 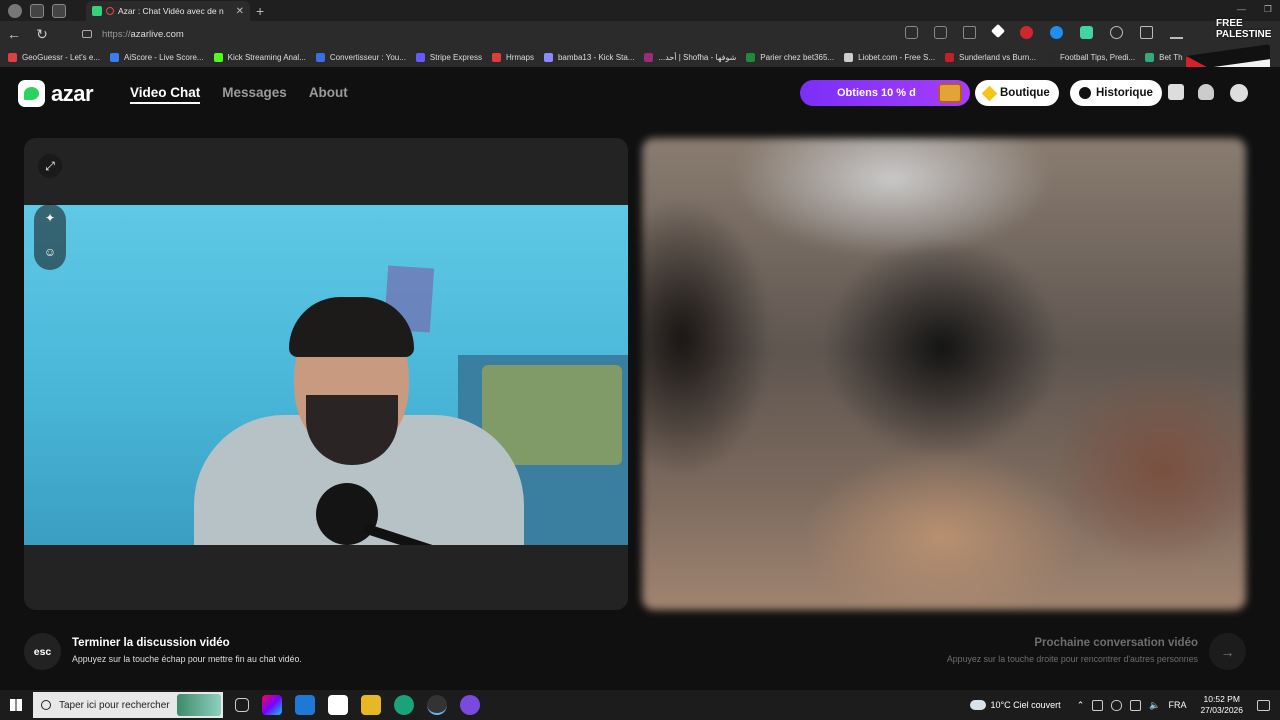 What do you see at coordinates (371, 705) in the screenshot?
I see `file-explorer-icon` at bounding box center [371, 705].